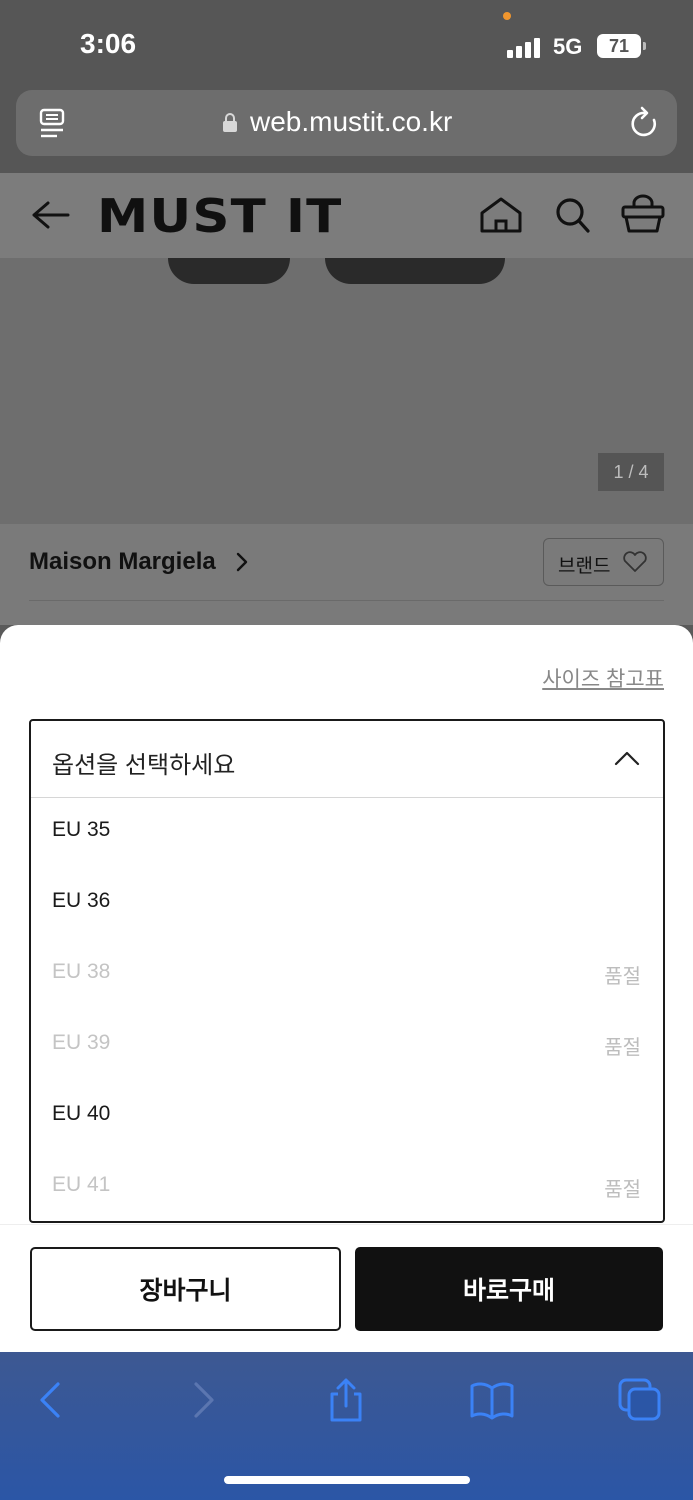  I want to click on chevron-right-icon, so click(242, 562).